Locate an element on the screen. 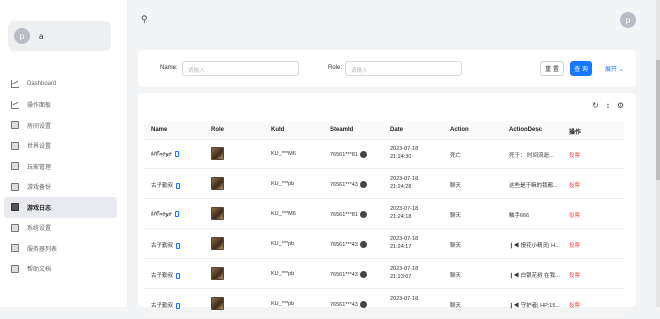 The width and height of the screenshot is (660, 319). settings-icon: ⚙ is located at coordinates (620, 105).